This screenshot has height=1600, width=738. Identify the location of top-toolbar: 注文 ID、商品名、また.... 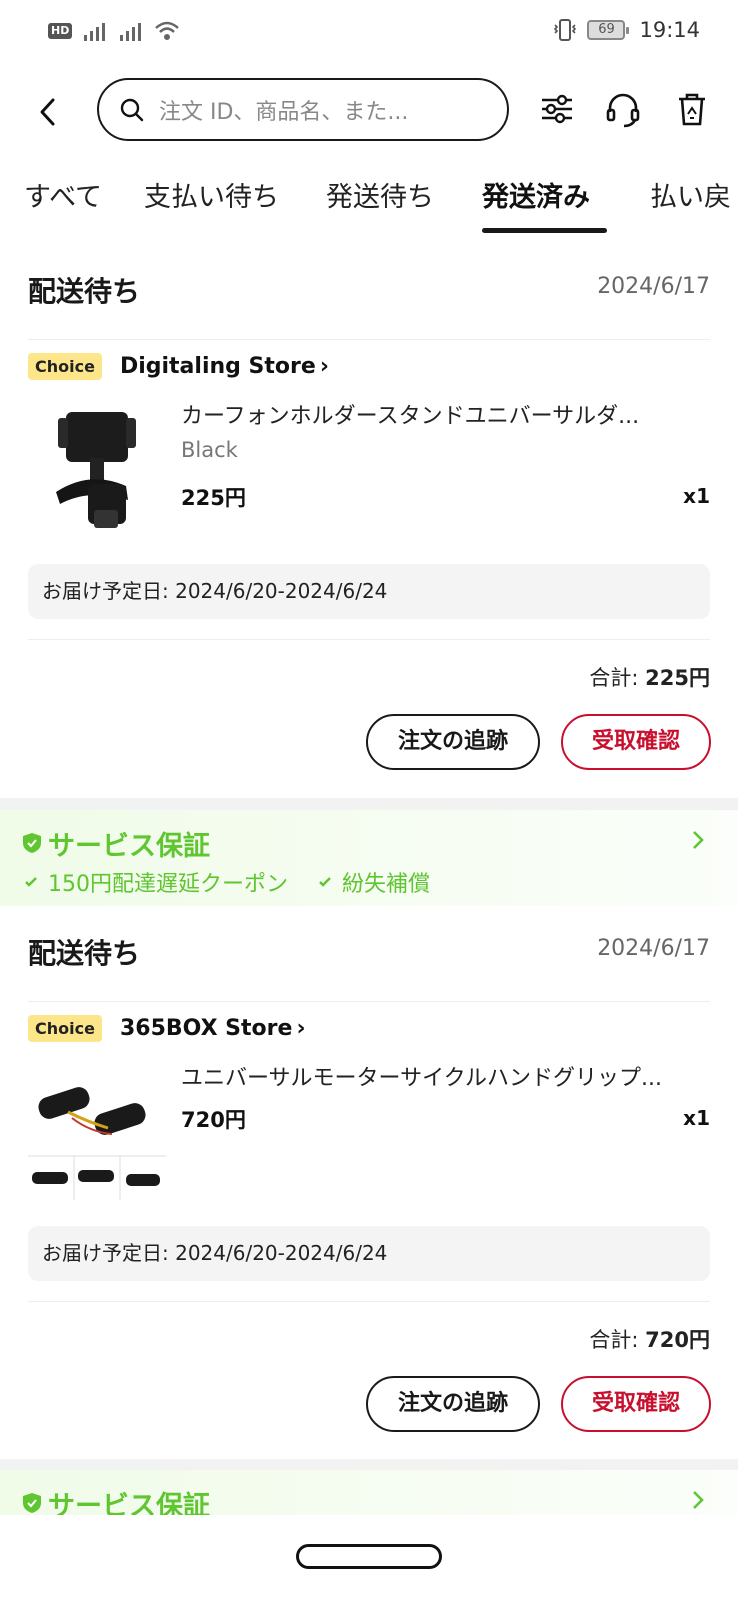
(369, 110).